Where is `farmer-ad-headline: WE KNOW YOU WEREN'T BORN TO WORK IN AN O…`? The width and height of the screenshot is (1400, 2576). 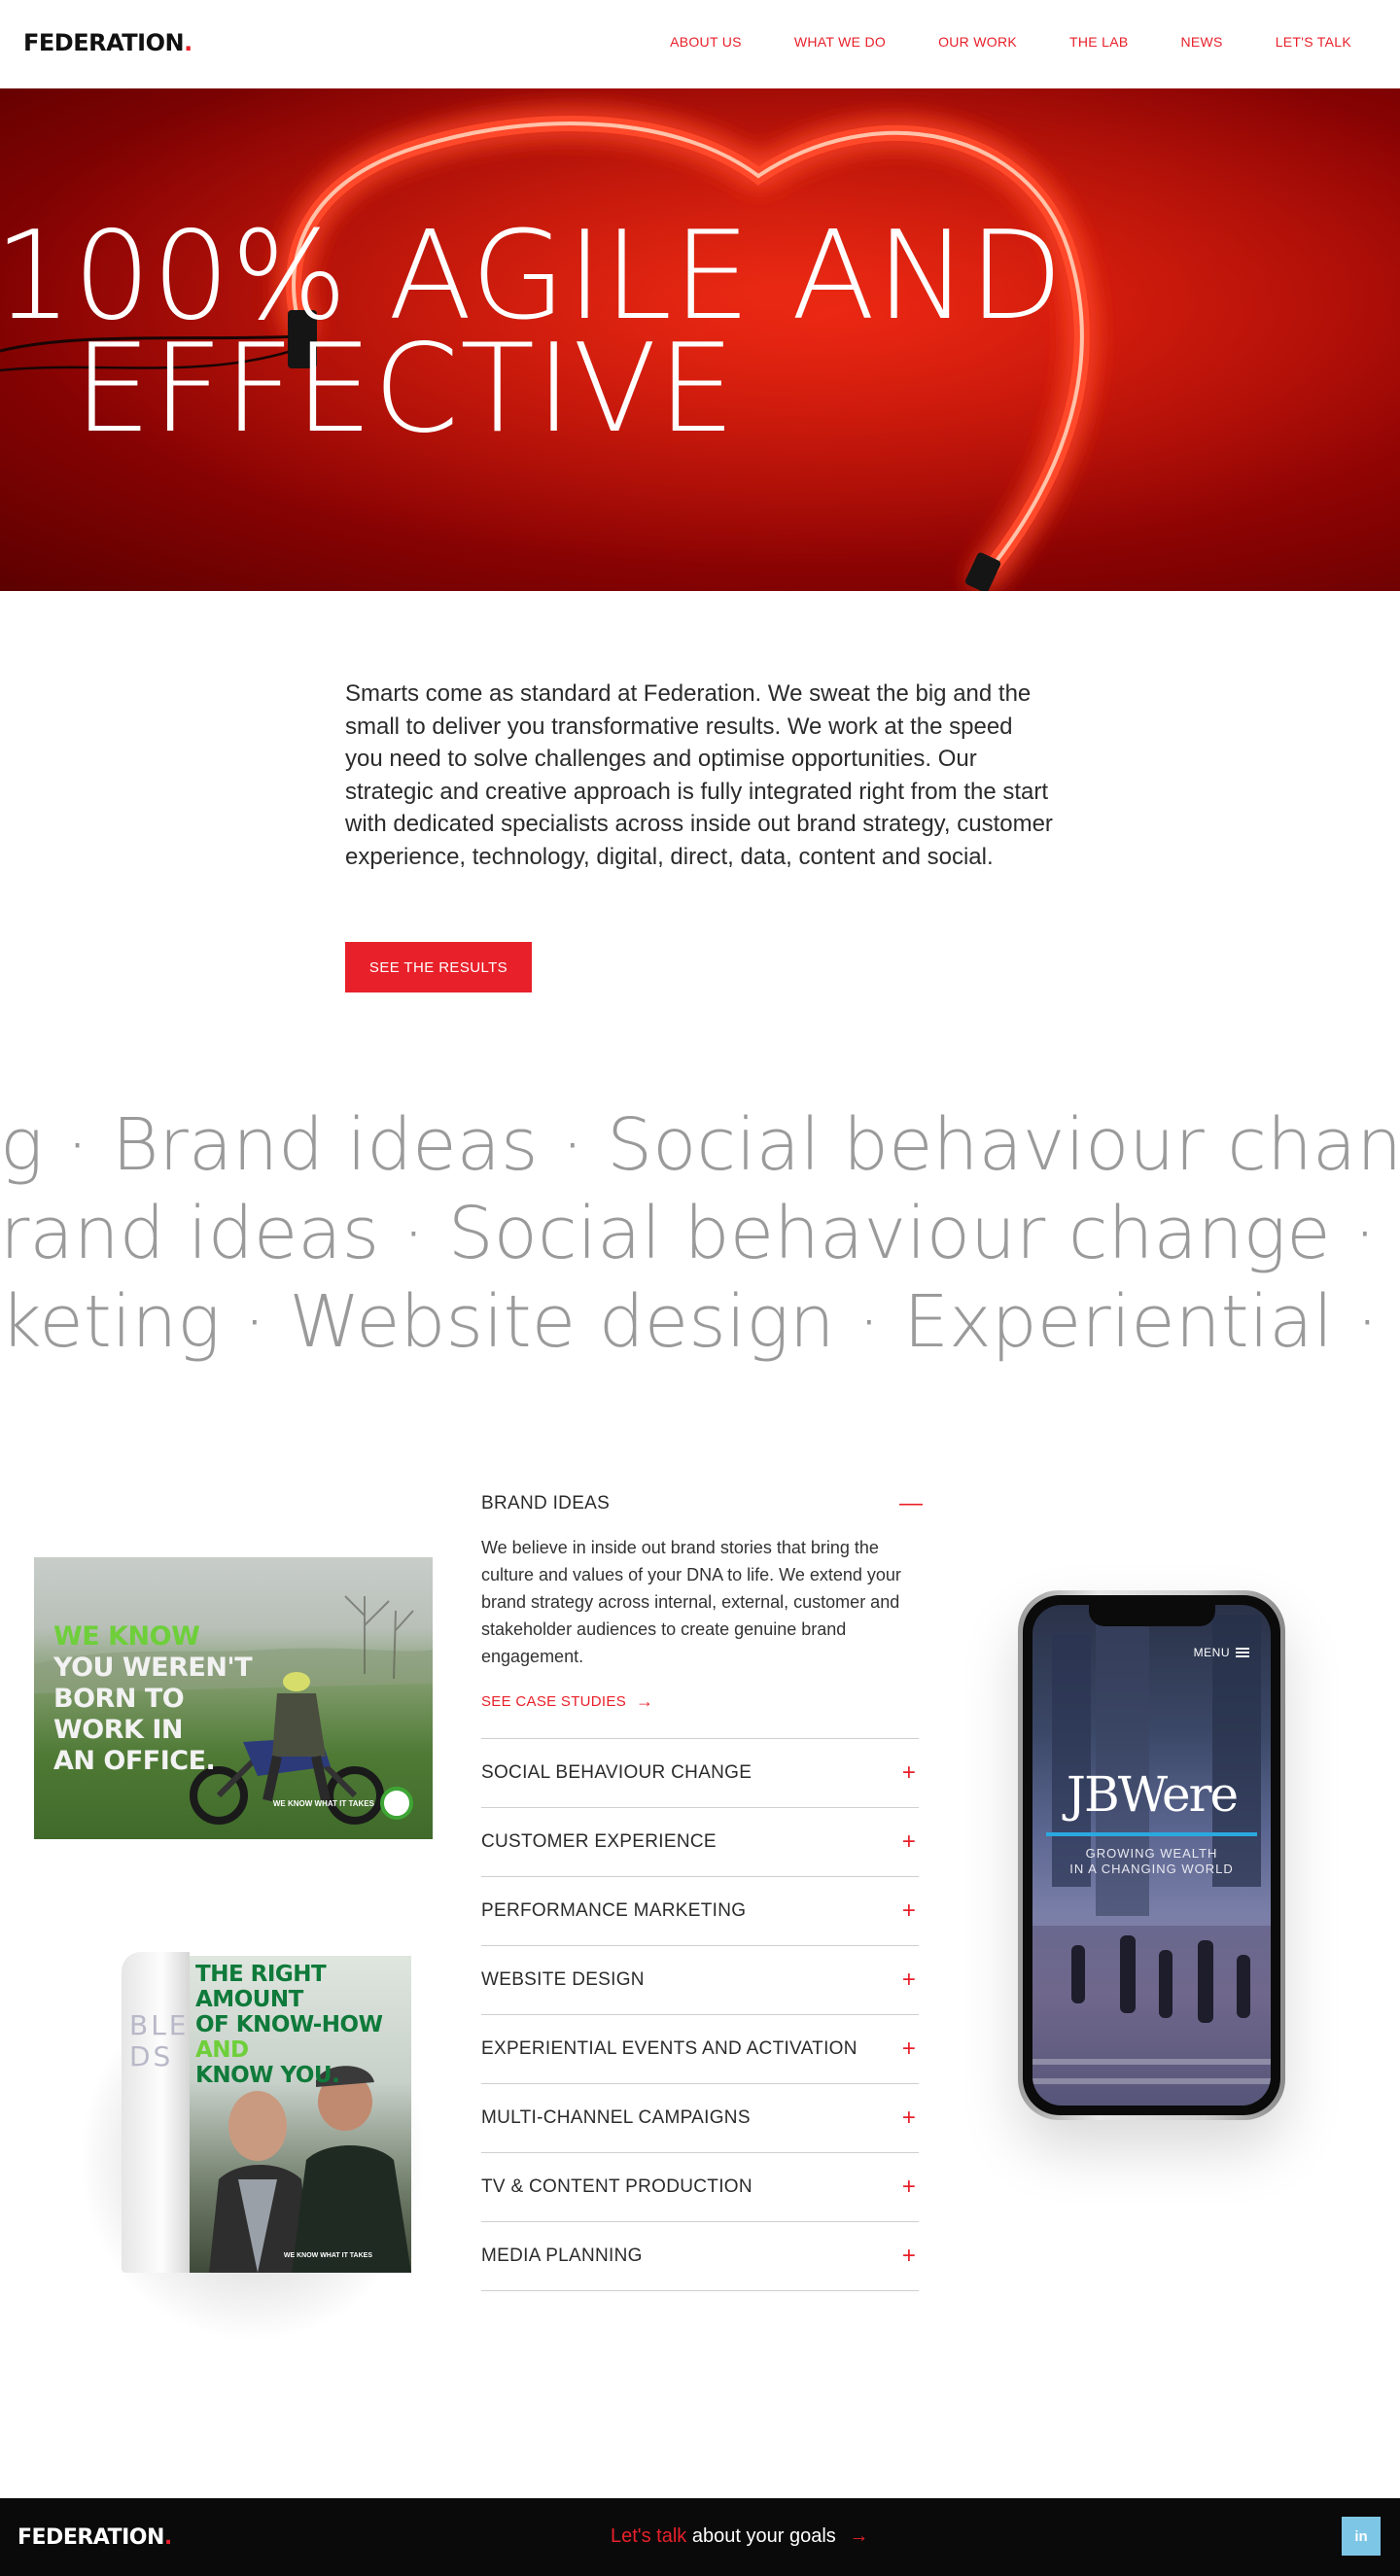
farmer-ad-headline: WE KNOW YOU WEREN'T BORN TO WORK IN AN O… is located at coordinates (153, 1699).